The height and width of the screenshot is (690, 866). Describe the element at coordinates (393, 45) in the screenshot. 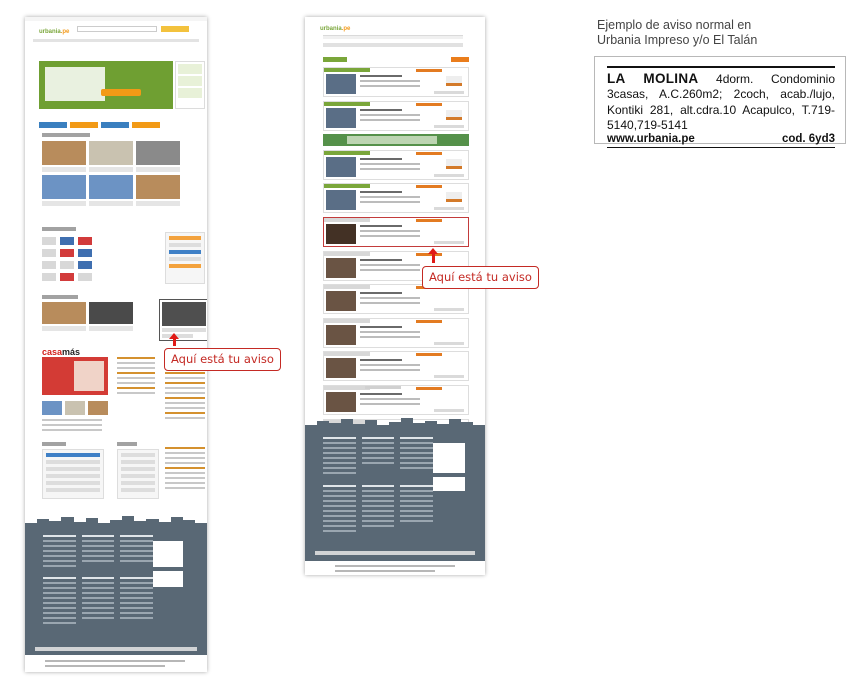

I see `results-tabs` at that location.